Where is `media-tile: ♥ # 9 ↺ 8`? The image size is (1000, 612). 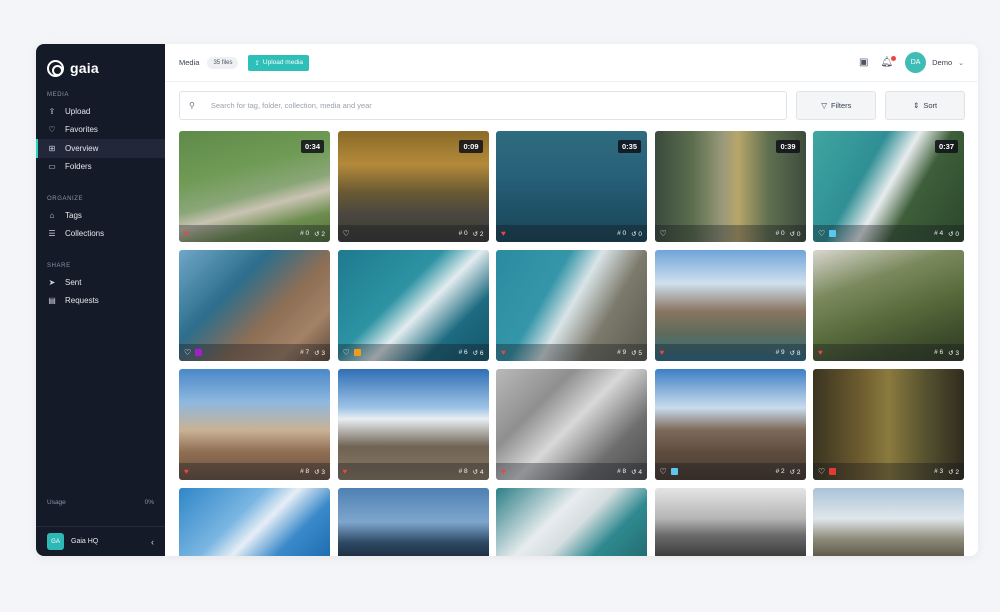
media-tile: ♥ # 9 ↺ 8 is located at coordinates (730, 305).